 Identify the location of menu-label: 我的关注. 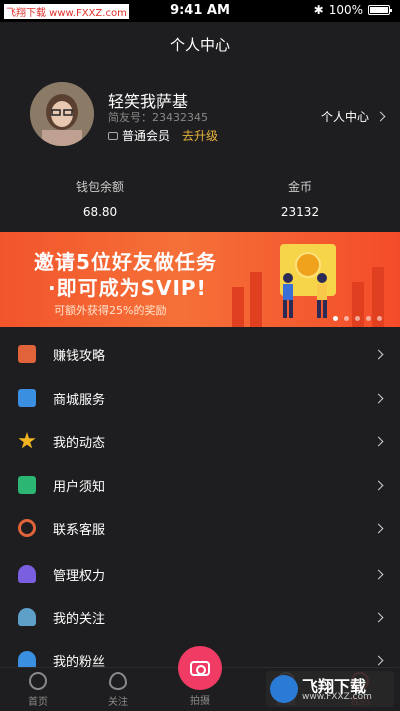
(79, 619).